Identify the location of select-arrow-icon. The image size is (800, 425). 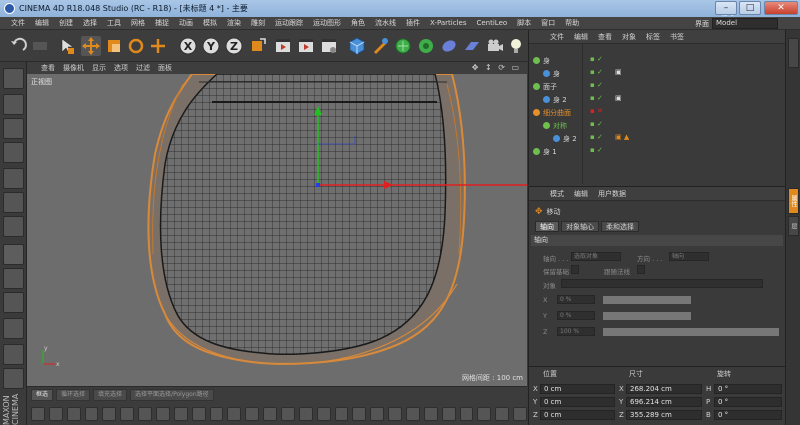
(68, 46).